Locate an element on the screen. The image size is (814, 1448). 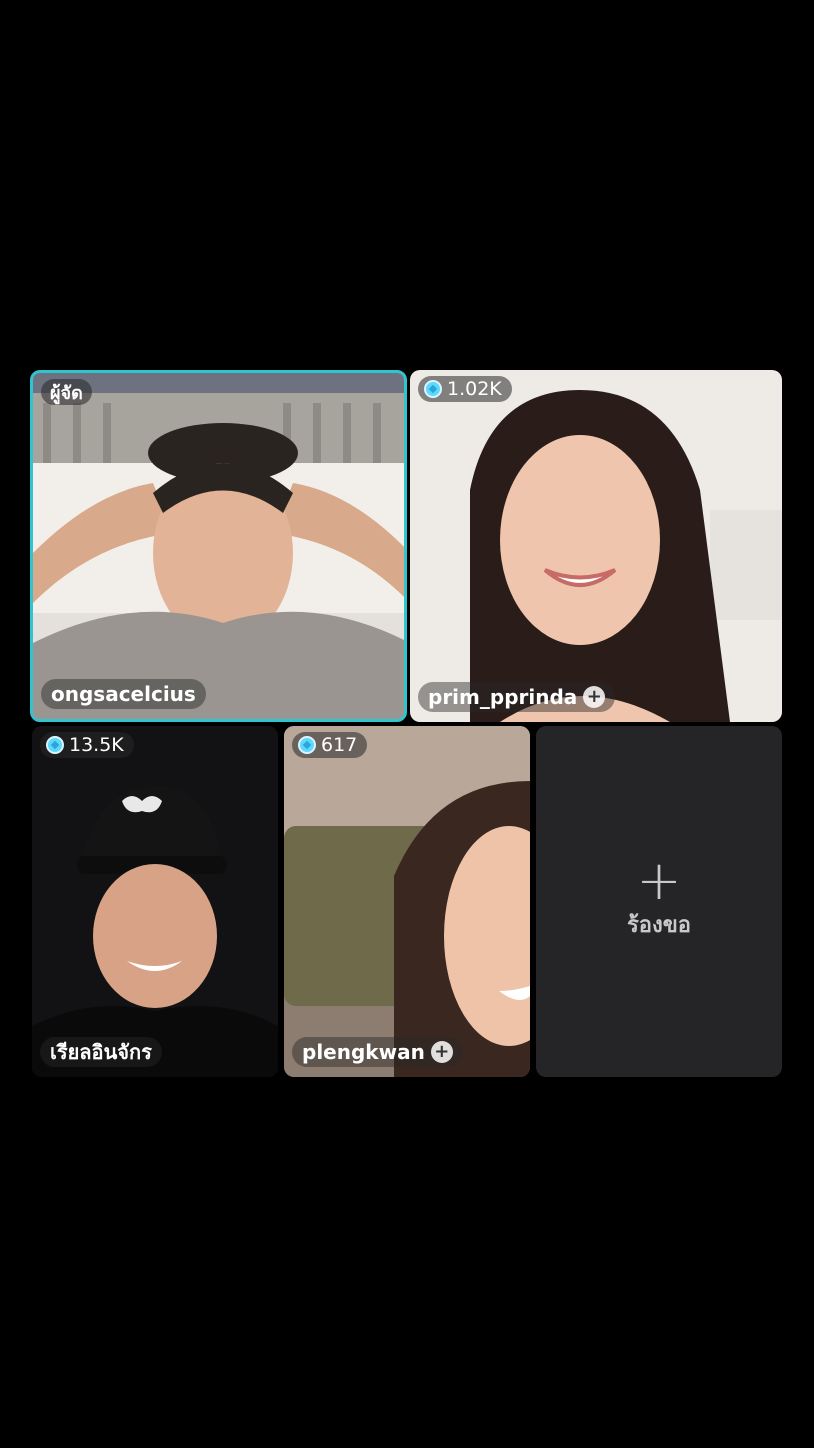
participant-tile-host: ผู้จัด ongsacelcius is located at coordinates (218, 546).